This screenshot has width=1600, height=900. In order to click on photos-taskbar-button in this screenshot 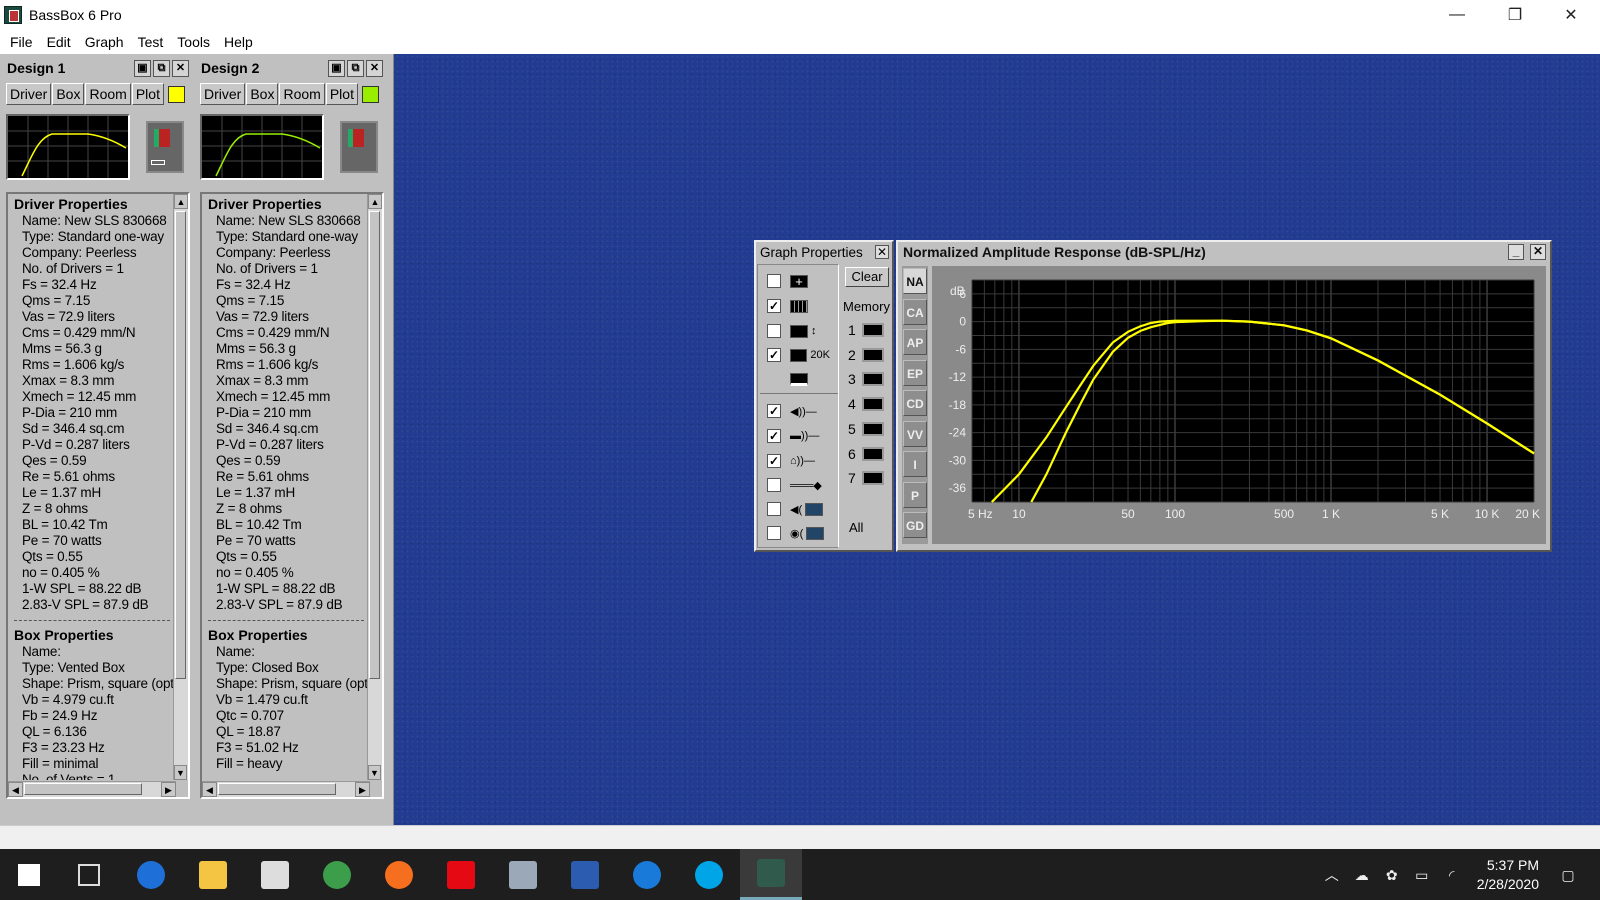, I will do `click(523, 874)`.